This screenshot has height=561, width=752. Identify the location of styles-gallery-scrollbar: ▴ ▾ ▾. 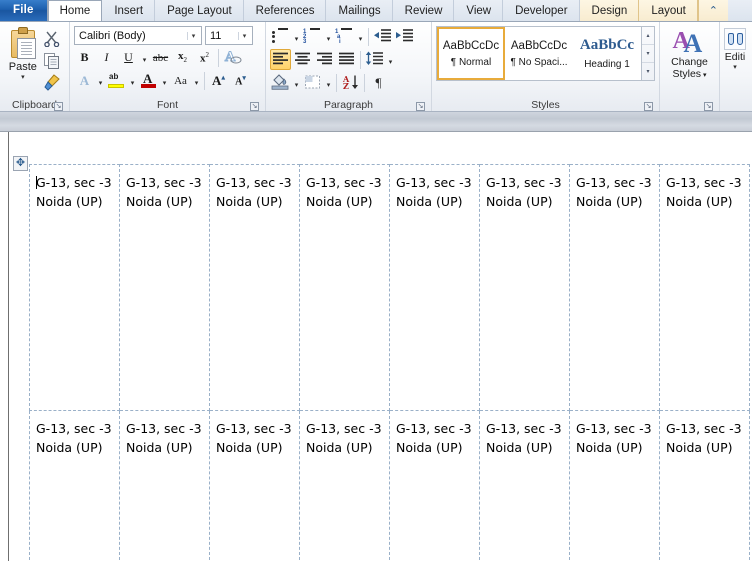
(648, 53).